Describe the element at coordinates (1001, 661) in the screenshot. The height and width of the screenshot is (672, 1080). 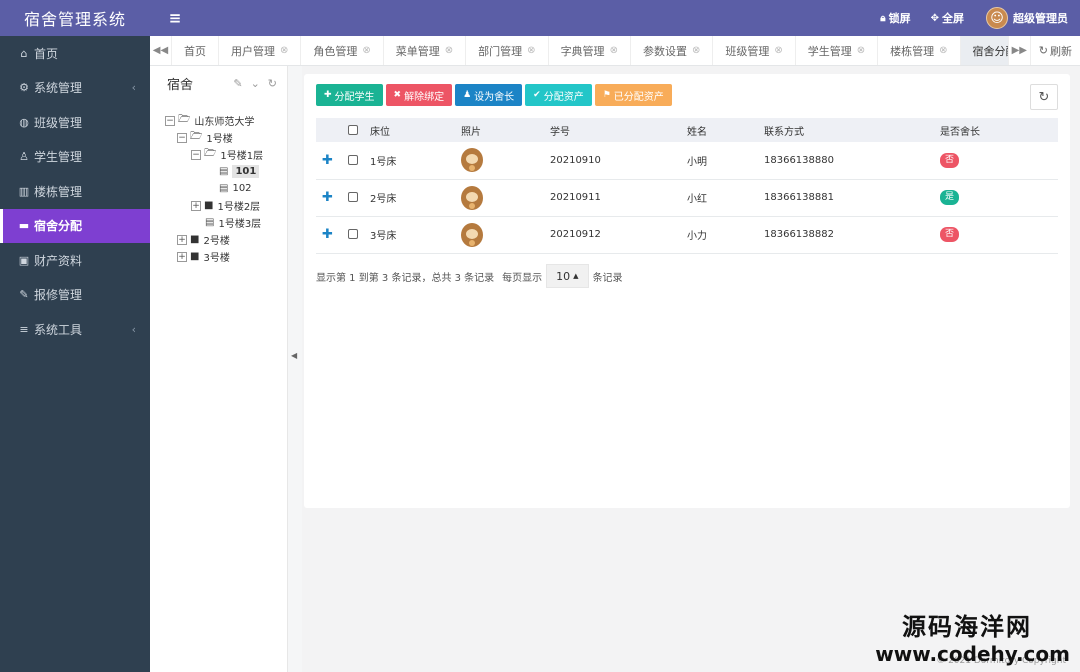
I see `footer-copyright: © 2021 Dormitory Copyright` at that location.